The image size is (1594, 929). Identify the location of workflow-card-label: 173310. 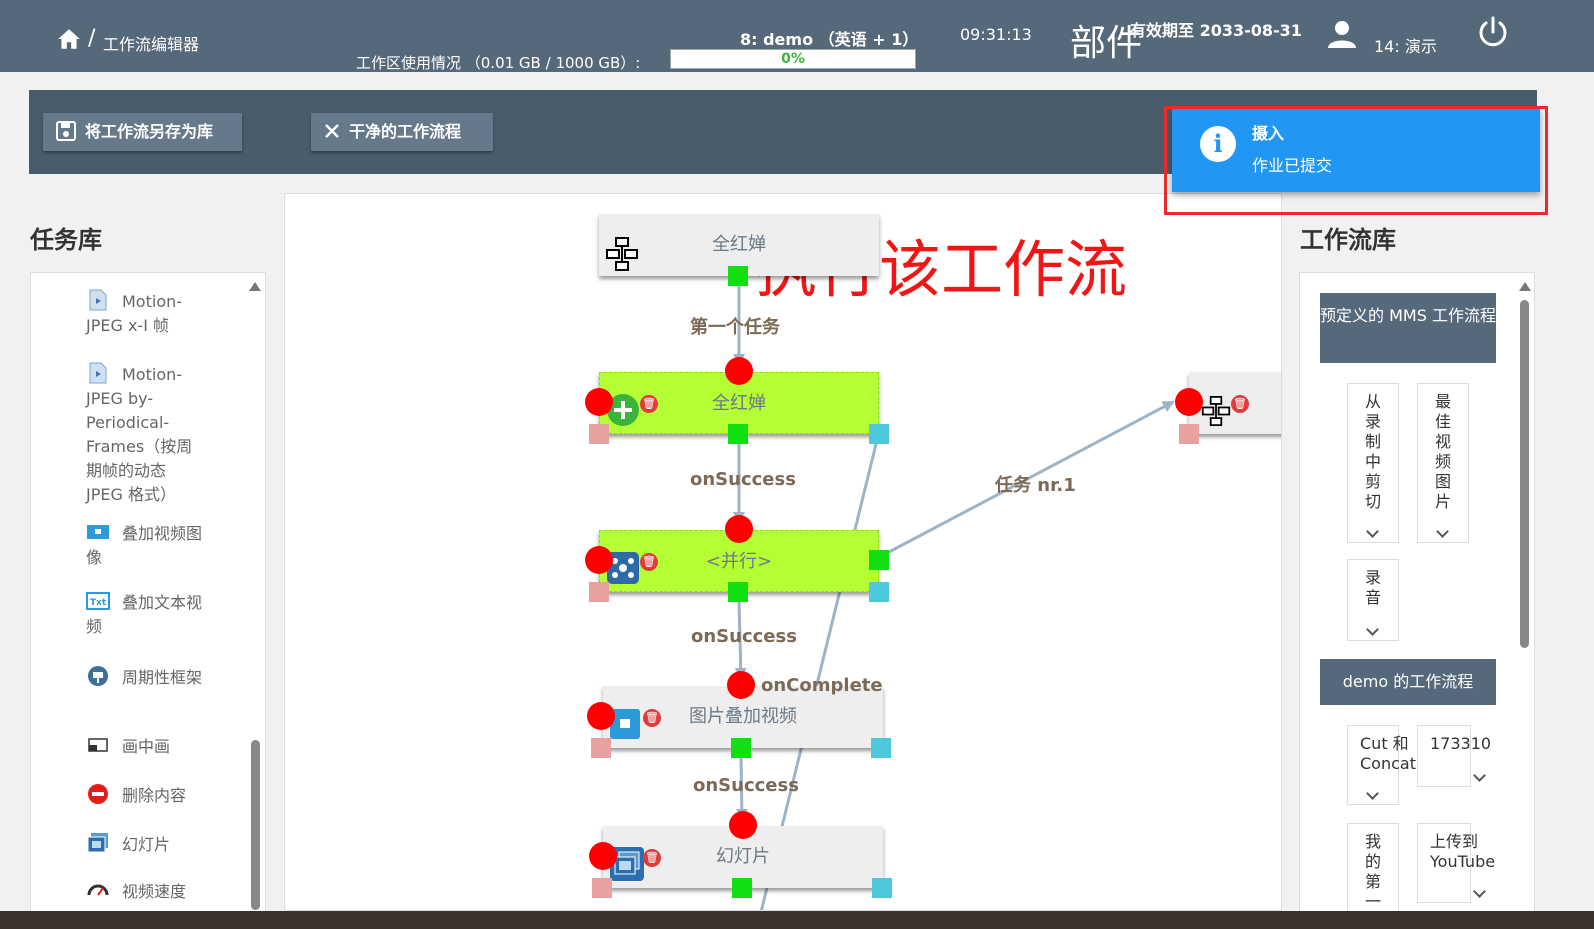
(1461, 743).